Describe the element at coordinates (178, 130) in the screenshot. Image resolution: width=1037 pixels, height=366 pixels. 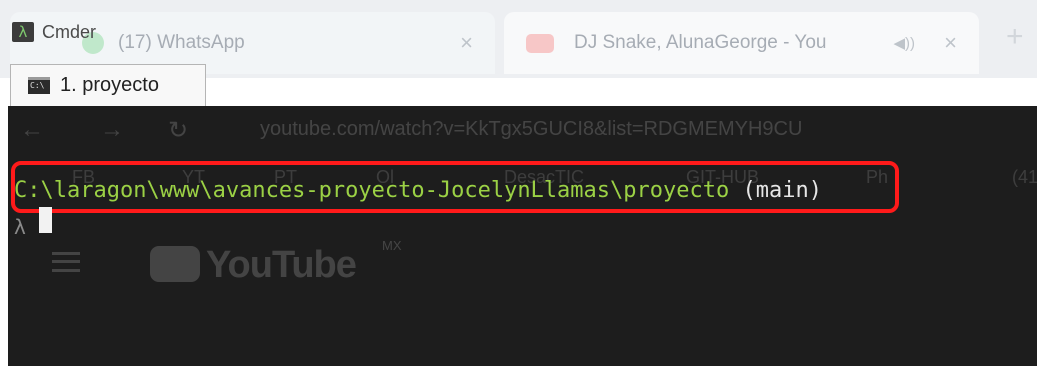
I see `reload-icon: ↻` at that location.